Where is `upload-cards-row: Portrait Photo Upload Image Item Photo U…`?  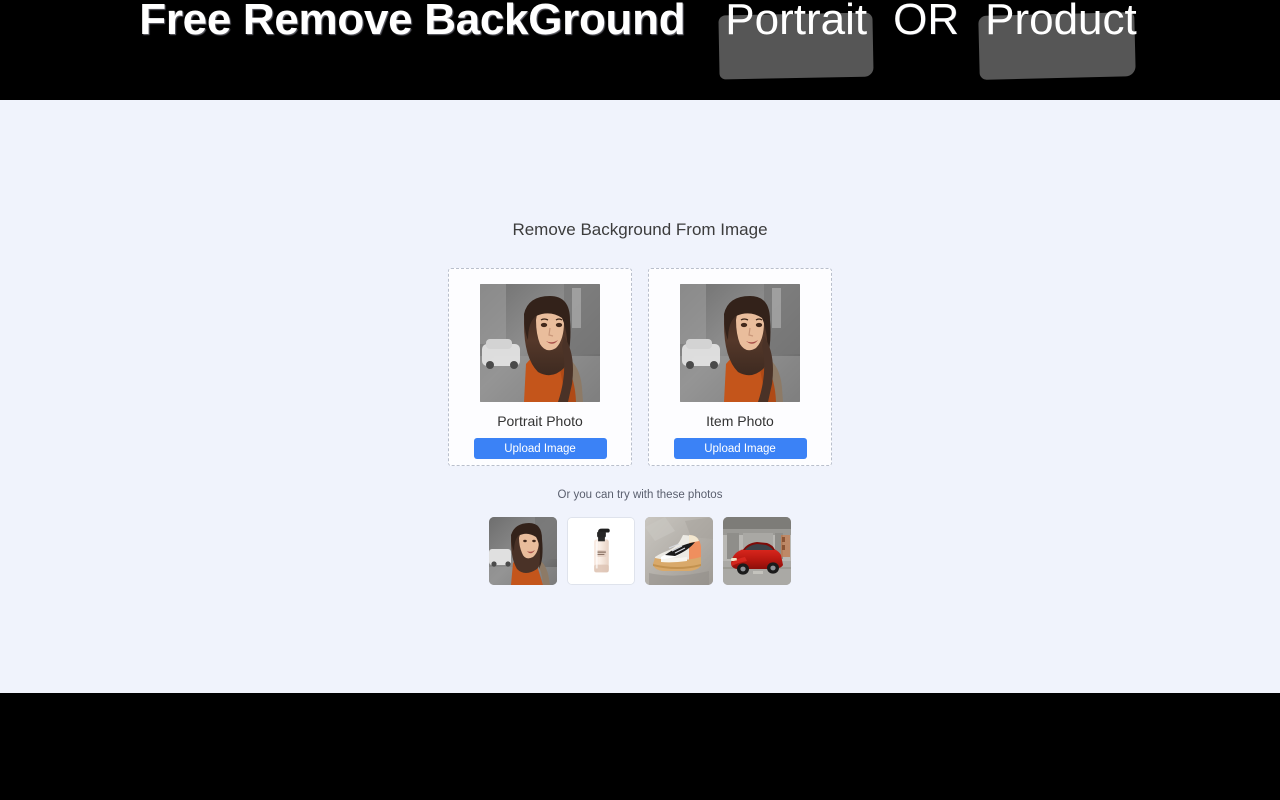
upload-cards-row: Portrait Photo Upload Image Item Photo U… is located at coordinates (640, 367).